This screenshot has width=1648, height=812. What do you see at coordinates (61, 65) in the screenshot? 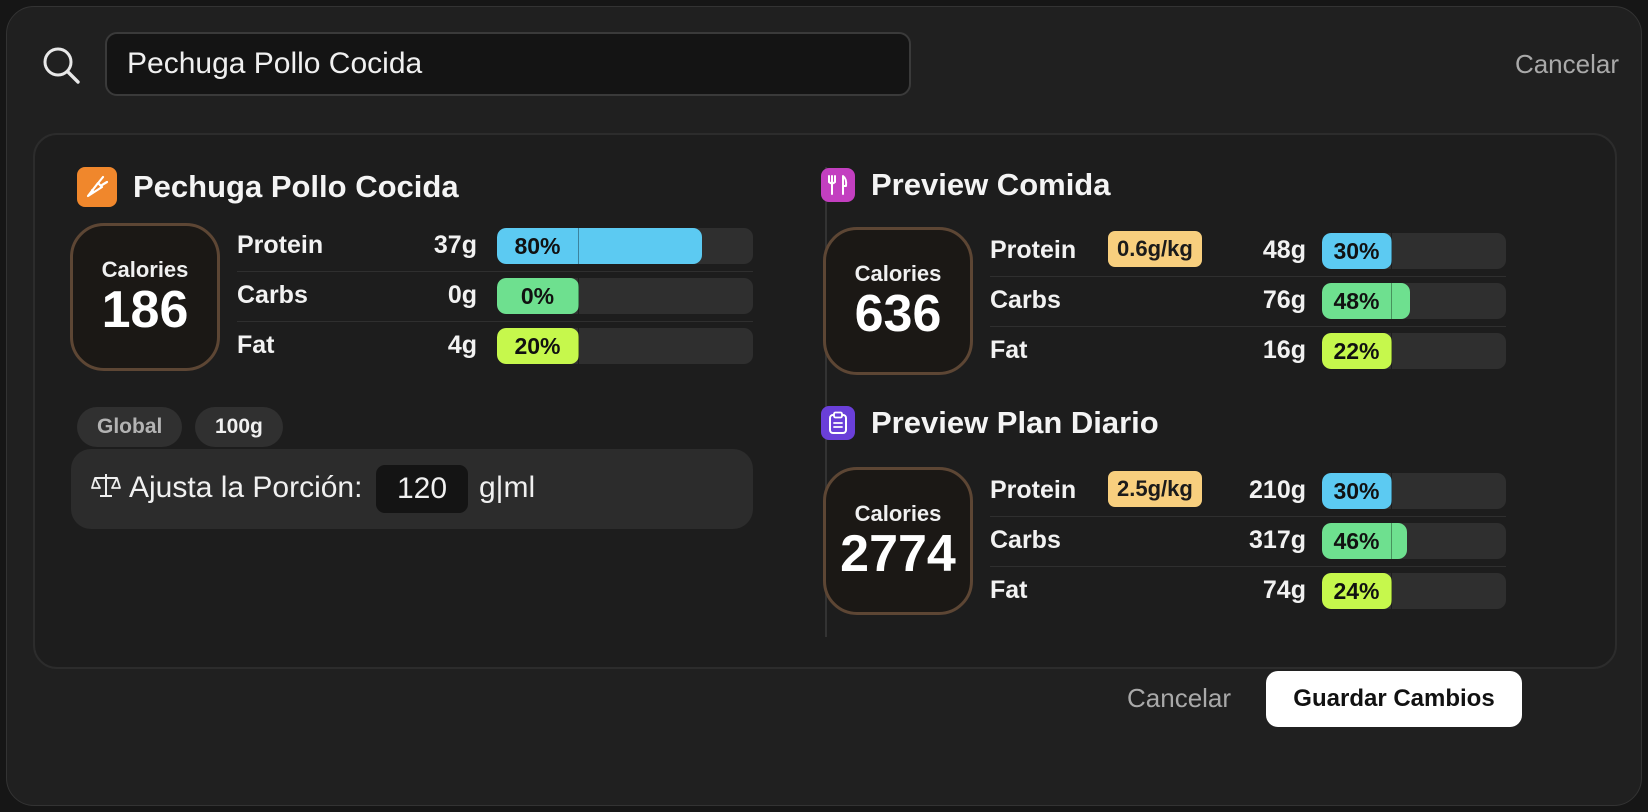
I see `search-icon` at bounding box center [61, 65].